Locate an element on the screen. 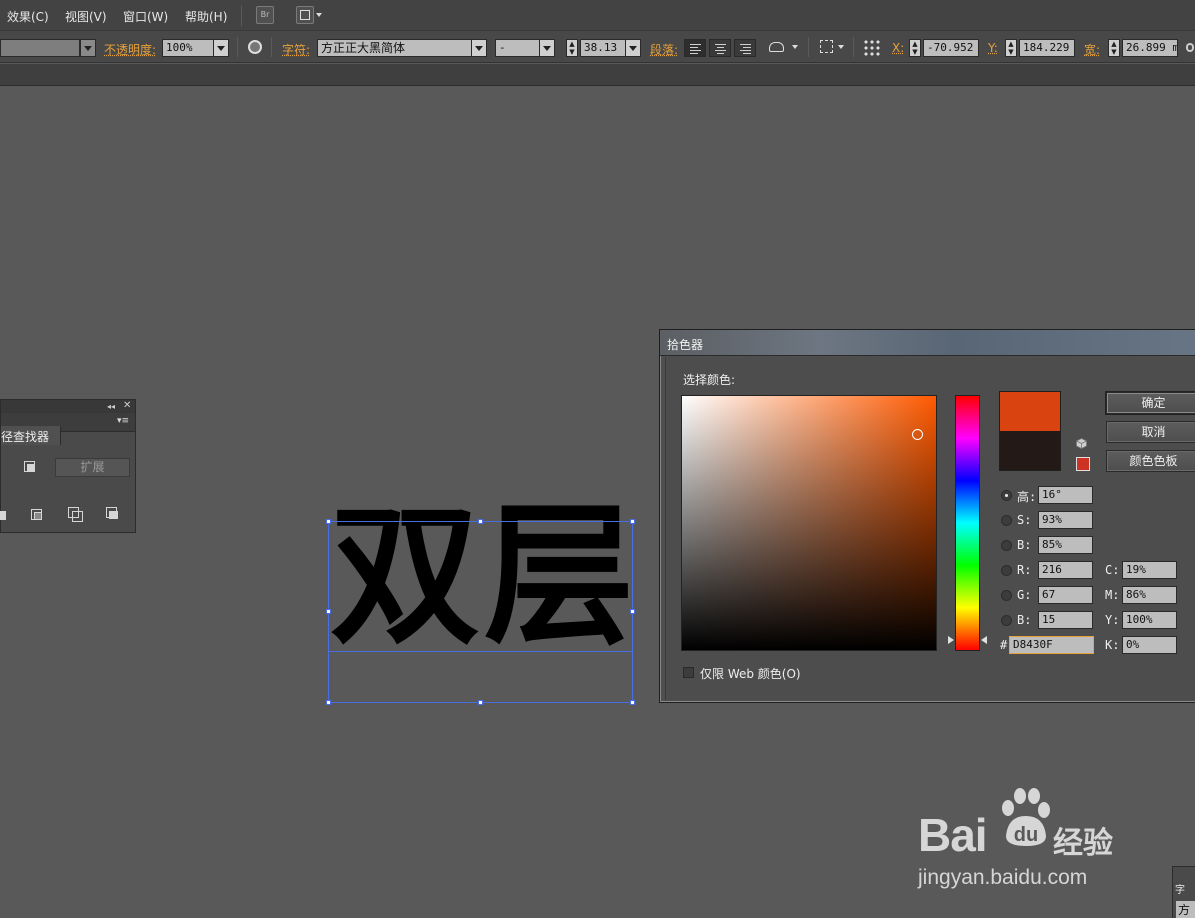 This screenshot has width=1195, height=918. hue-slider-left-arrow is located at coordinates (951, 640).